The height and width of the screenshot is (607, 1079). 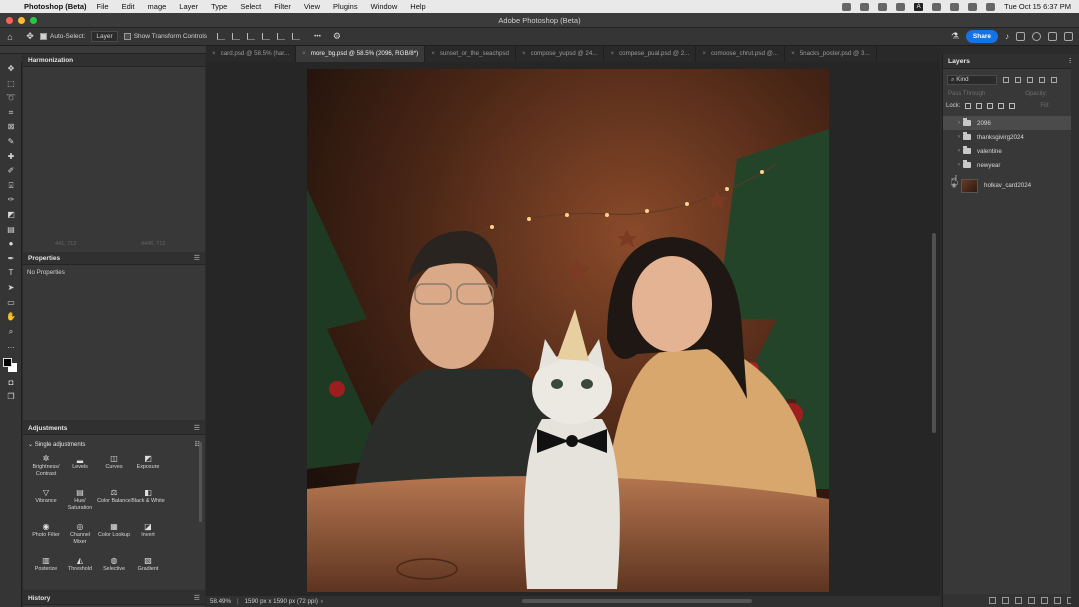 I want to click on layer-row: › 2096, so click(x=1011, y=123).